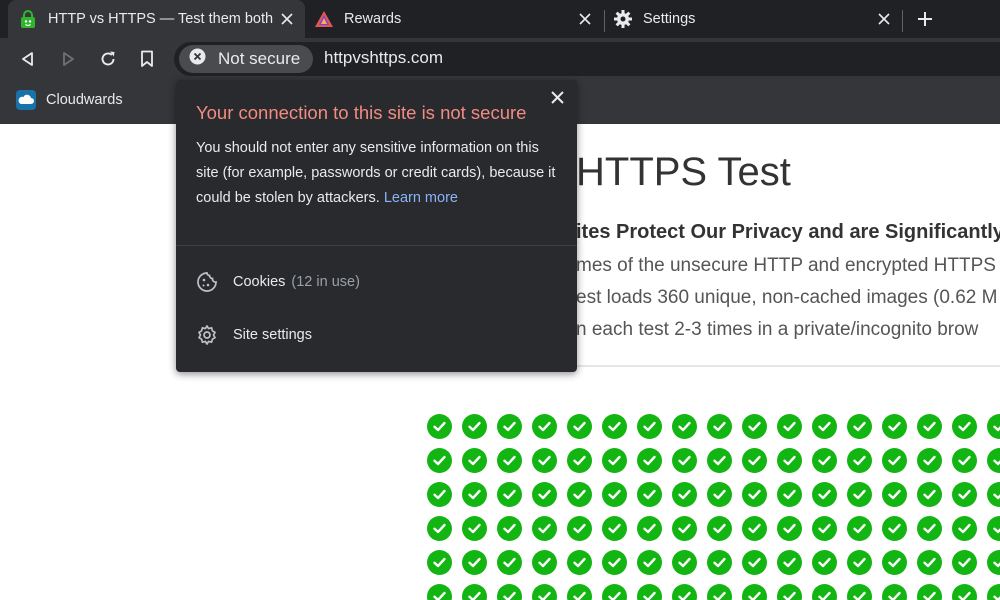 Image resolution: width=1000 pixels, height=600 pixels. What do you see at coordinates (108, 59) in the screenshot?
I see `reload-button` at bounding box center [108, 59].